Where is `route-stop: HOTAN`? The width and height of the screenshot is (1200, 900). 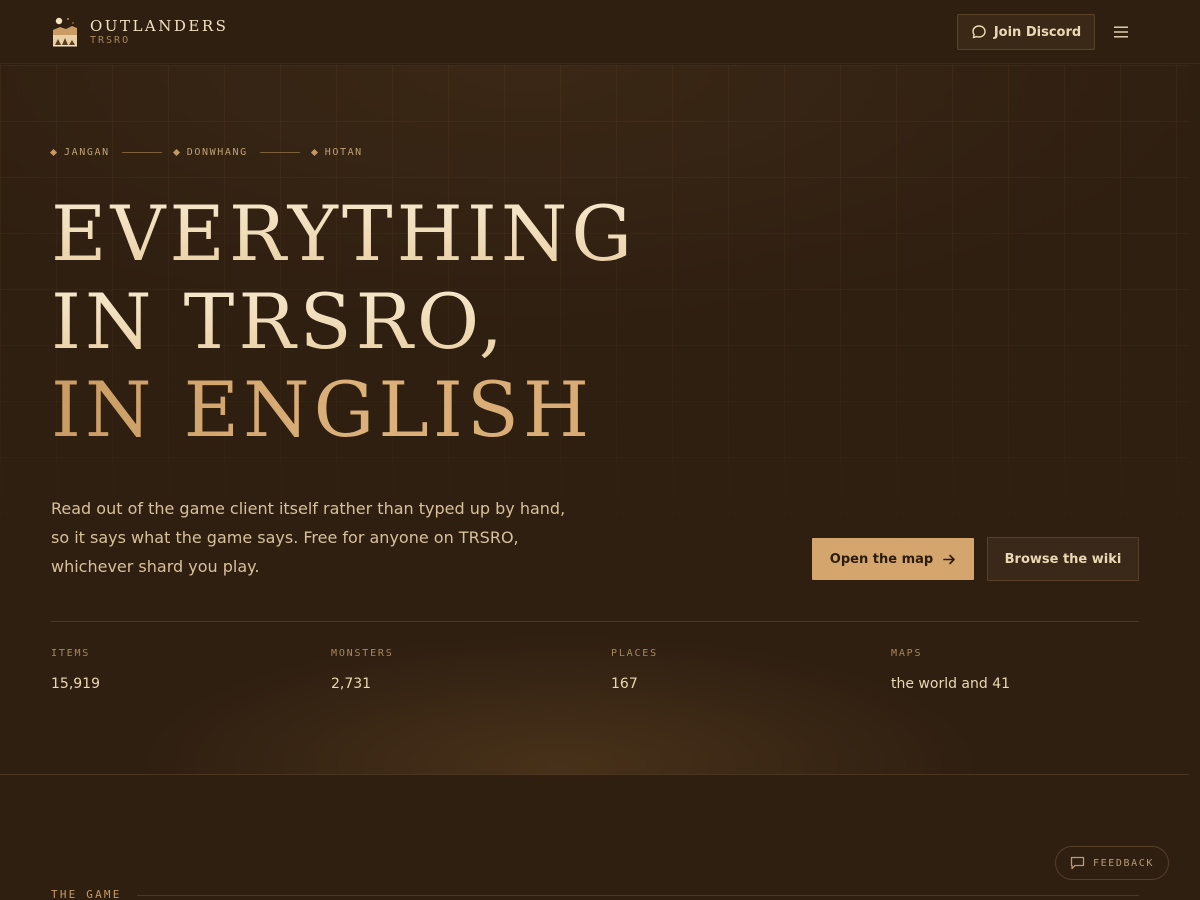 route-stop: HOTAN is located at coordinates (336, 152).